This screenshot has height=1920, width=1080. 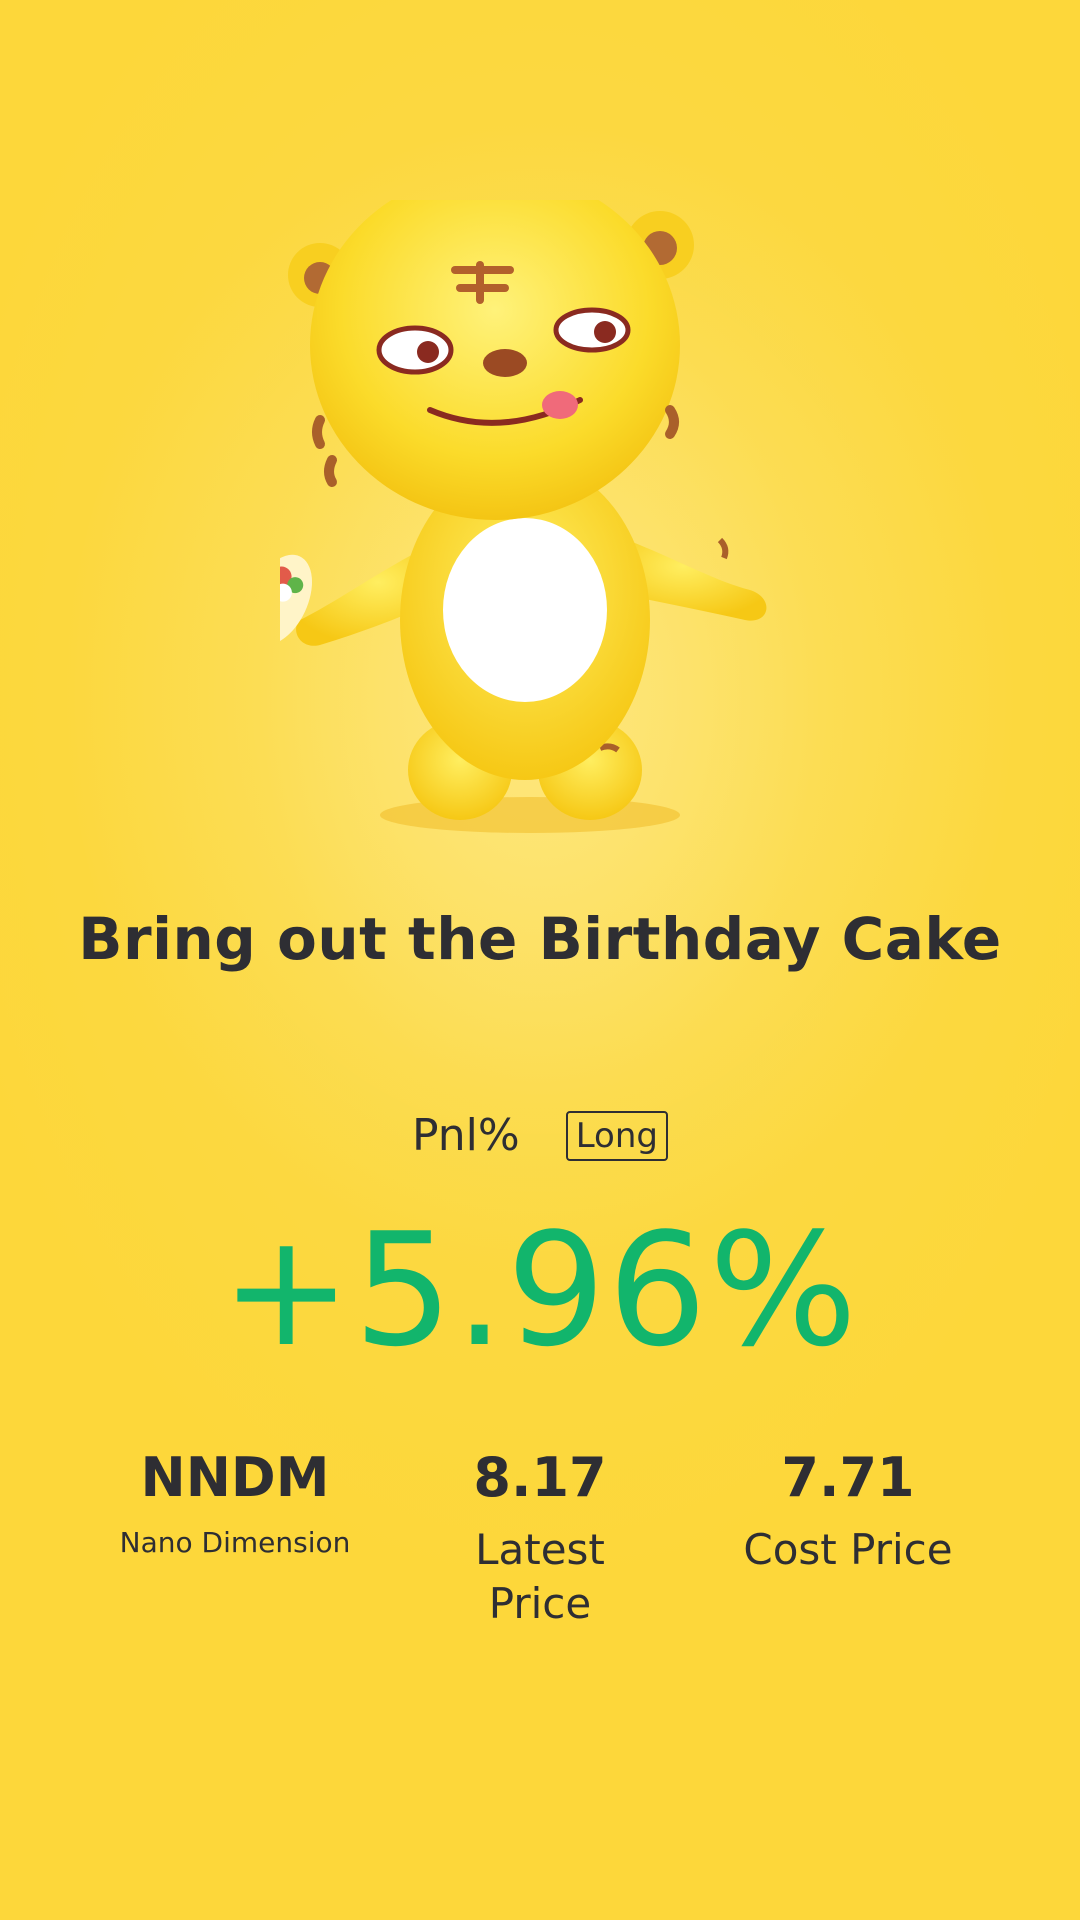 What do you see at coordinates (540, 1290) in the screenshot?
I see `pnl-value: +5.96%` at bounding box center [540, 1290].